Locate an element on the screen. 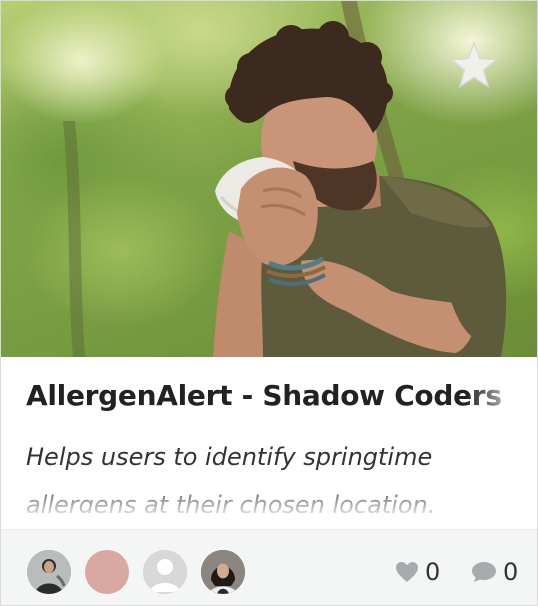 Image resolution: width=538 pixels, height=606 pixels. default-user-icon is located at coordinates (165, 572).